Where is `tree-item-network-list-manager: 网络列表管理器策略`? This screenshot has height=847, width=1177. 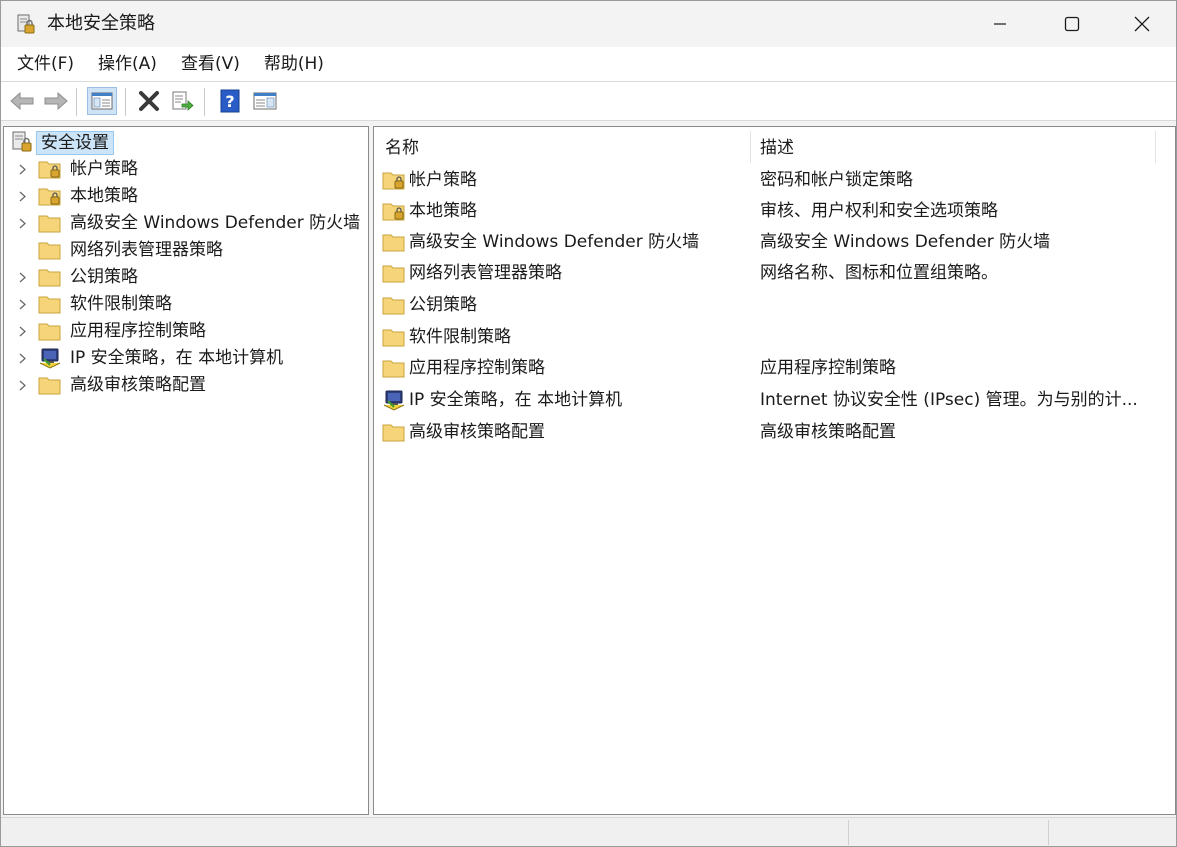 tree-item-network-list-manager: 网络列表管理器策略 is located at coordinates (186, 250).